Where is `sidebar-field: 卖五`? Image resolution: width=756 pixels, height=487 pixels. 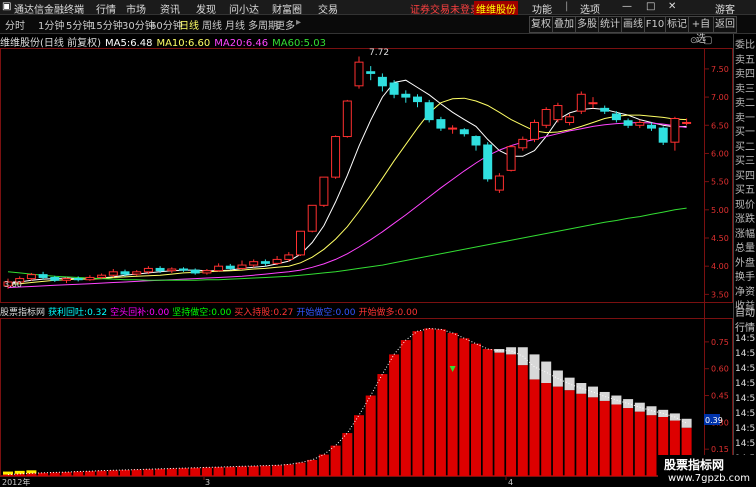
sidebar-field: 卖五 is located at coordinates (745, 60).